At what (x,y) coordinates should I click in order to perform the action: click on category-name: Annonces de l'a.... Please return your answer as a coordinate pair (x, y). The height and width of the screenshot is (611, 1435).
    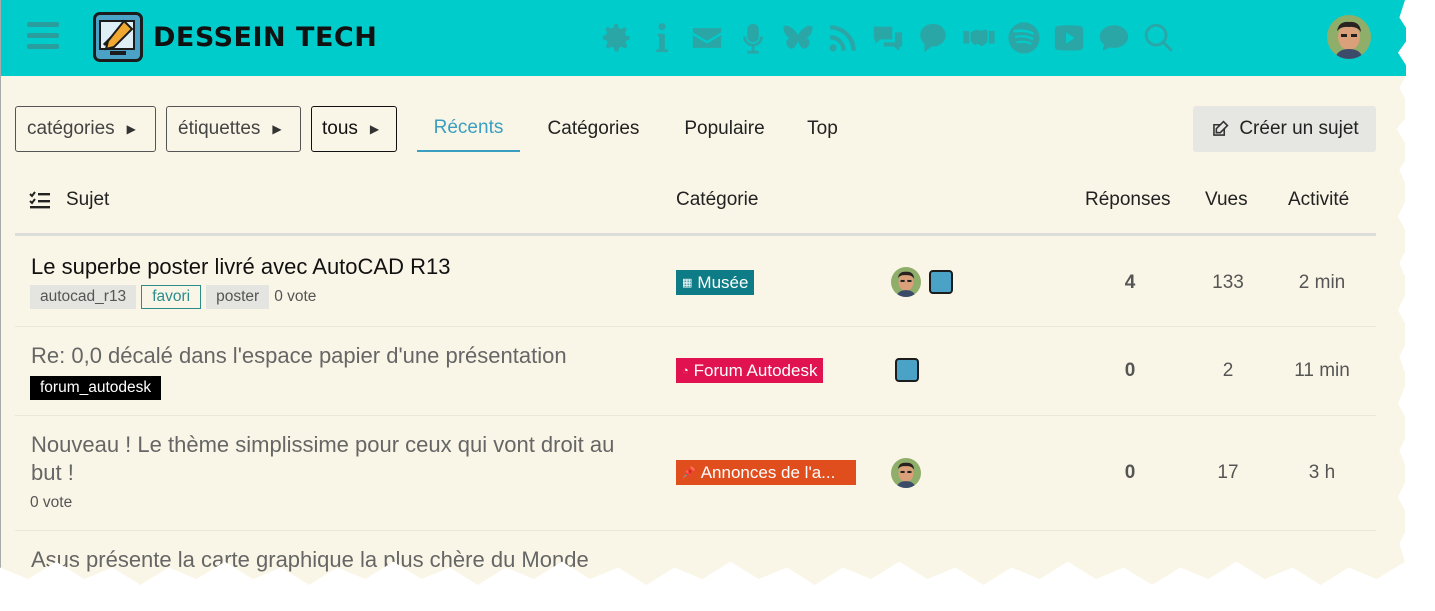
    Looking at the image, I should click on (768, 472).